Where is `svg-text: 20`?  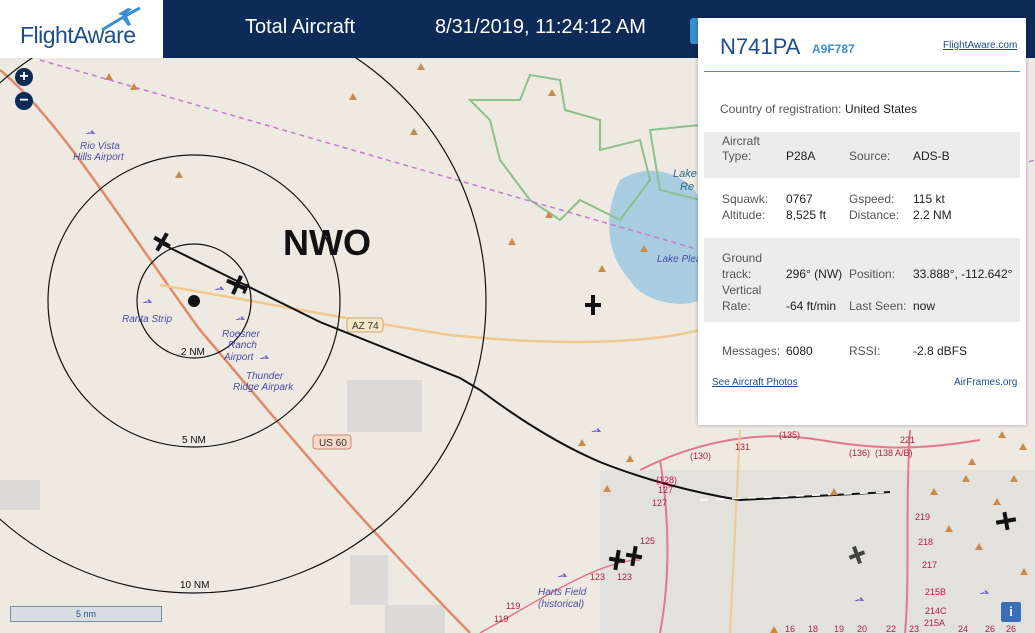
svg-text: 20 is located at coordinates (862, 628).